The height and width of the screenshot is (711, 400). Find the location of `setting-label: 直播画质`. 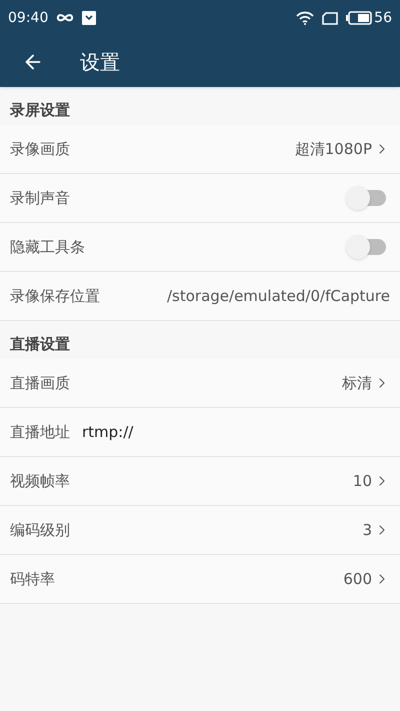

setting-label: 直播画质 is located at coordinates (40, 383).